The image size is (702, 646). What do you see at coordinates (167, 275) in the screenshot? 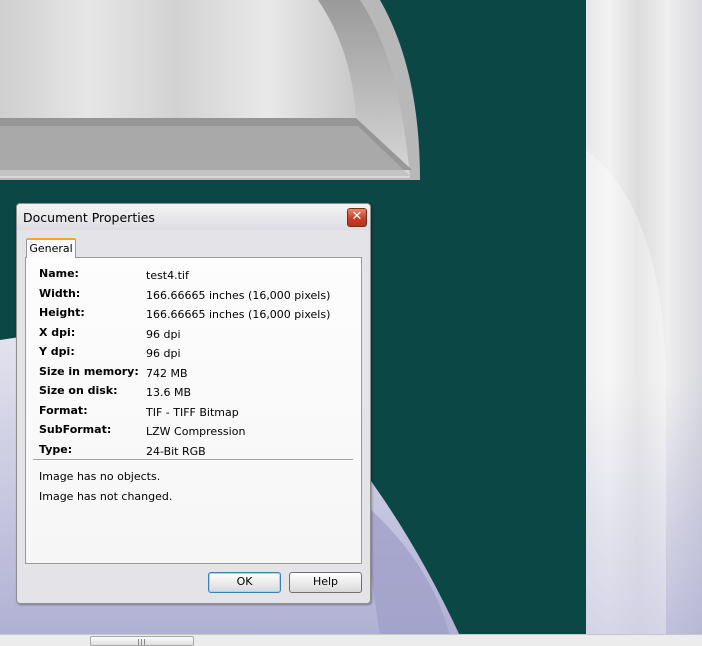
I see `property-value: test4.tif` at bounding box center [167, 275].